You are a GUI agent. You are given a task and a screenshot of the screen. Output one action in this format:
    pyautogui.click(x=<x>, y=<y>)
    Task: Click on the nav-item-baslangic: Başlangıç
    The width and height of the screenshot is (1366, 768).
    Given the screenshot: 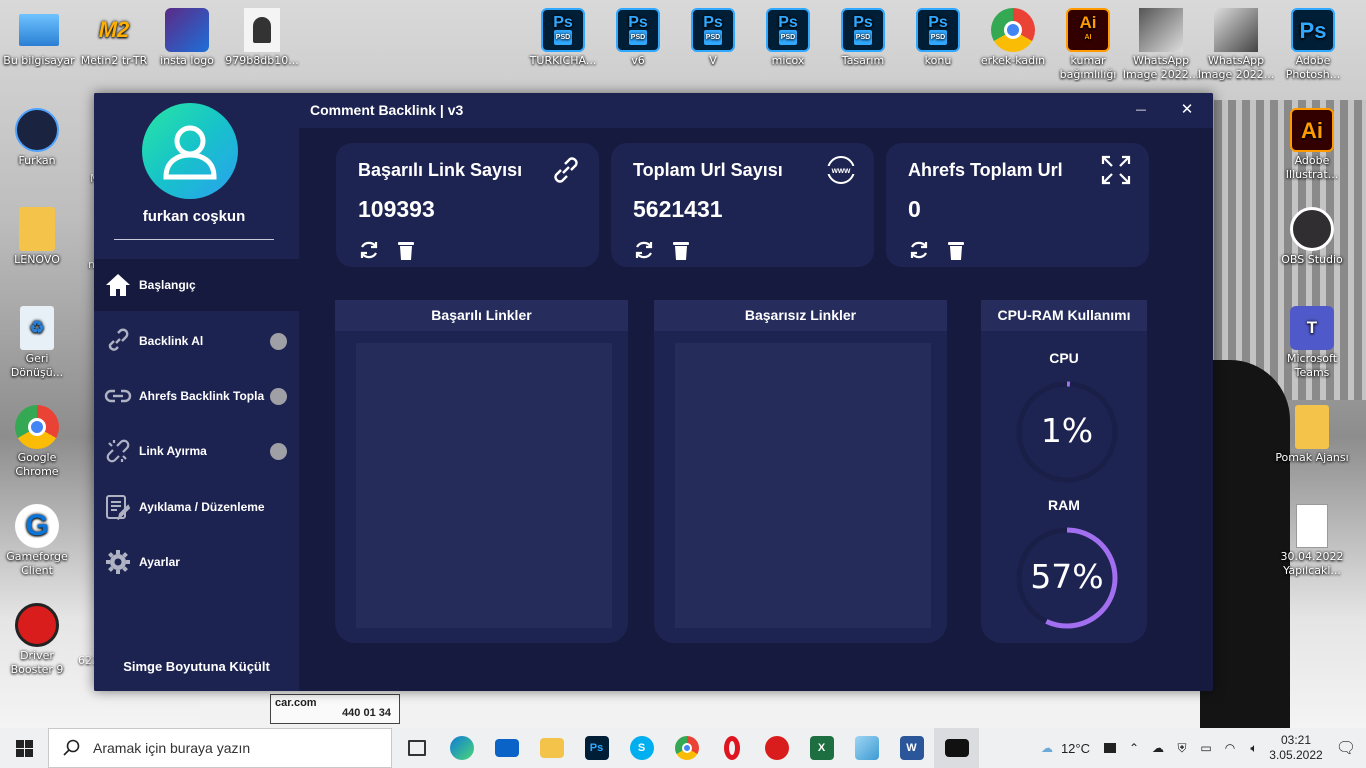 What is the action you would take?
    pyautogui.click(x=196, y=285)
    